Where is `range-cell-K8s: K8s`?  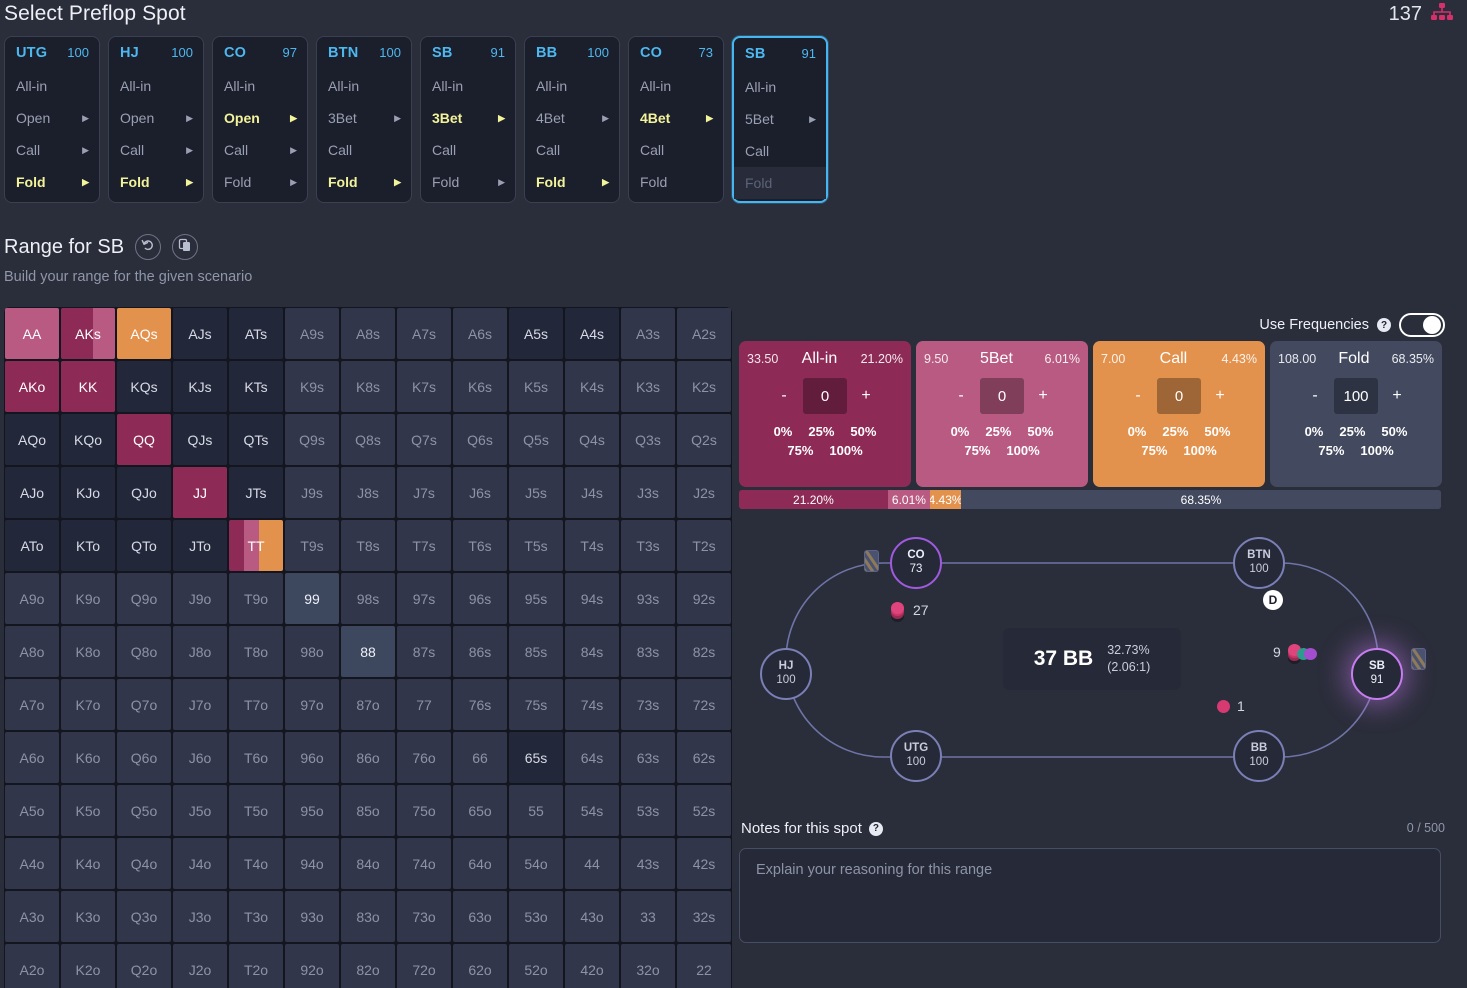
range-cell-K8s: K8s is located at coordinates (368, 386).